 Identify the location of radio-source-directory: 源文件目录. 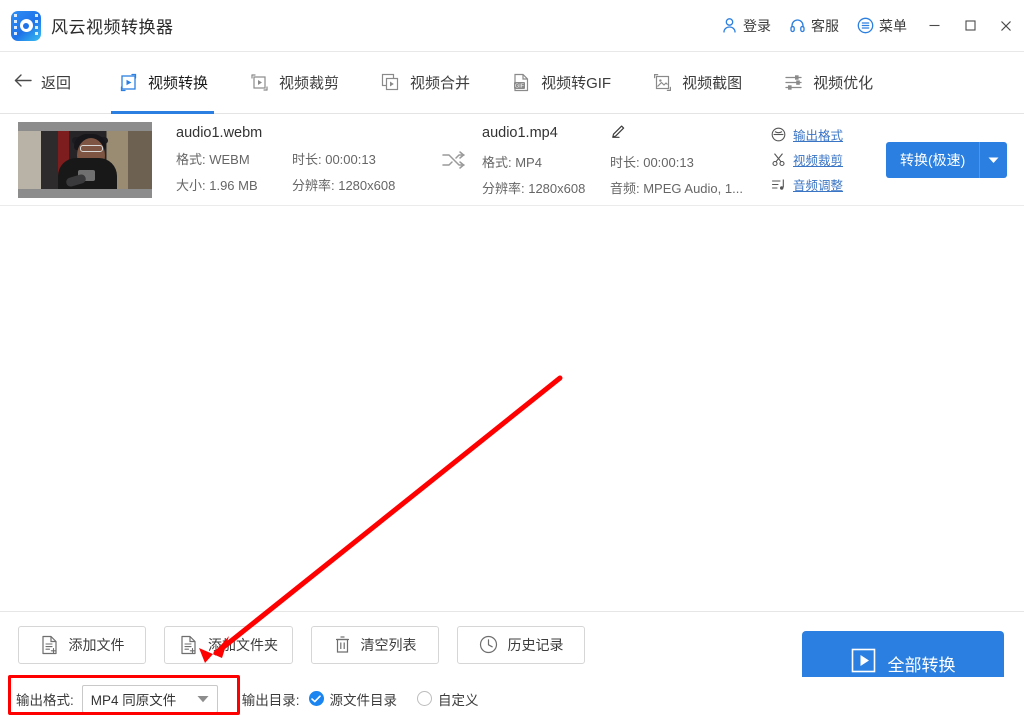
(353, 699).